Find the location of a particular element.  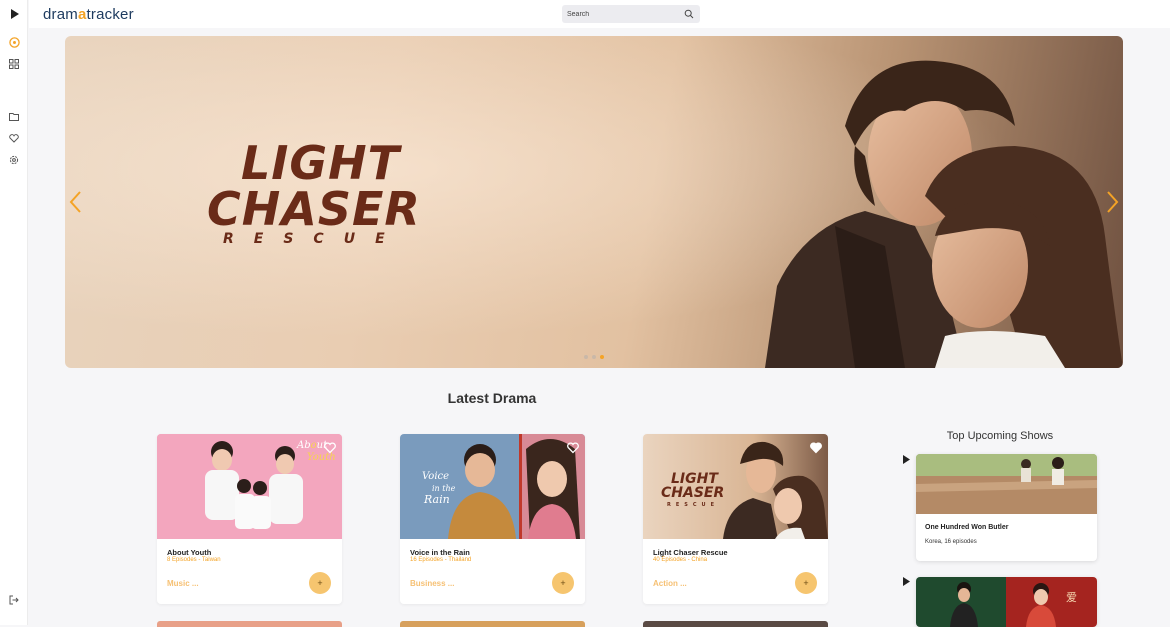

drama-meta: 40 Episodes - China is located at coordinates (680, 560).